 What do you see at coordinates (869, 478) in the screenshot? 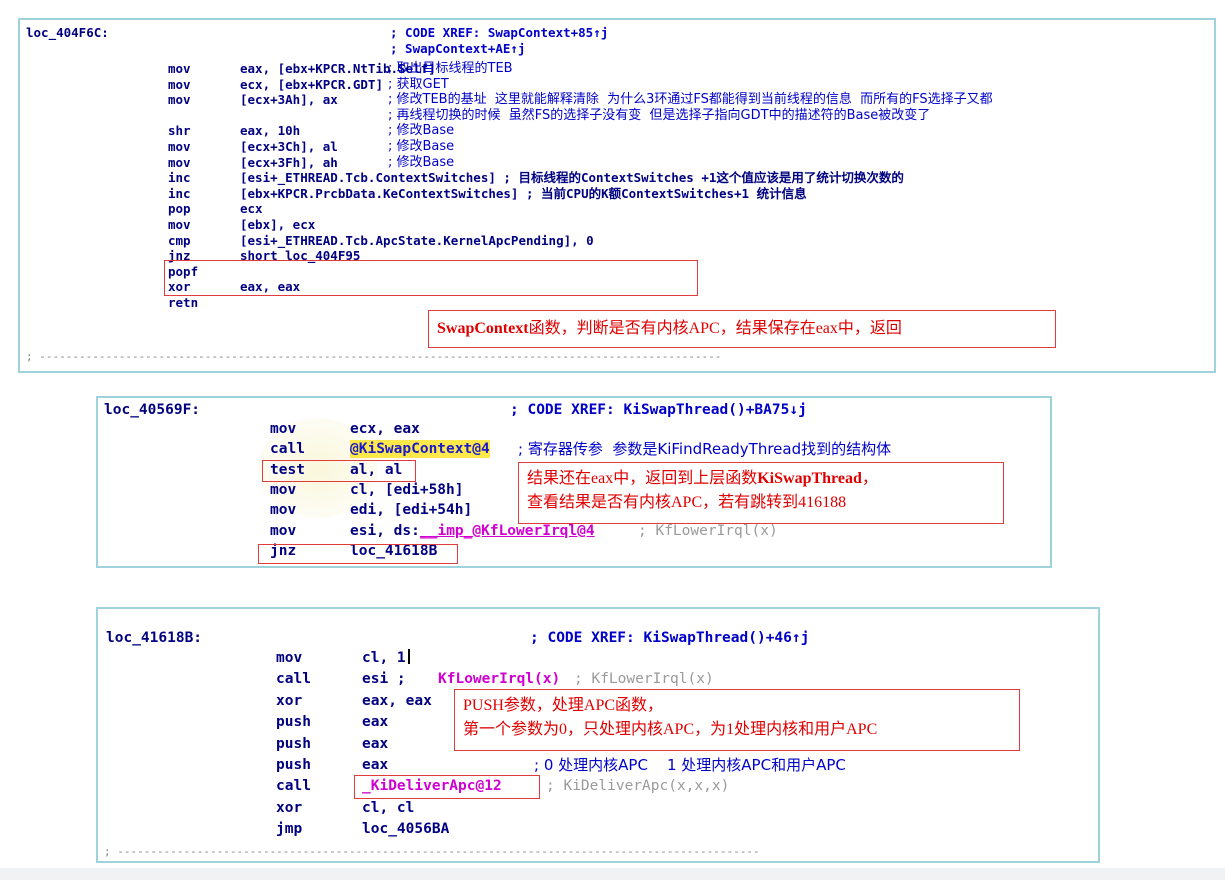
I see `note-text: ，` at bounding box center [869, 478].